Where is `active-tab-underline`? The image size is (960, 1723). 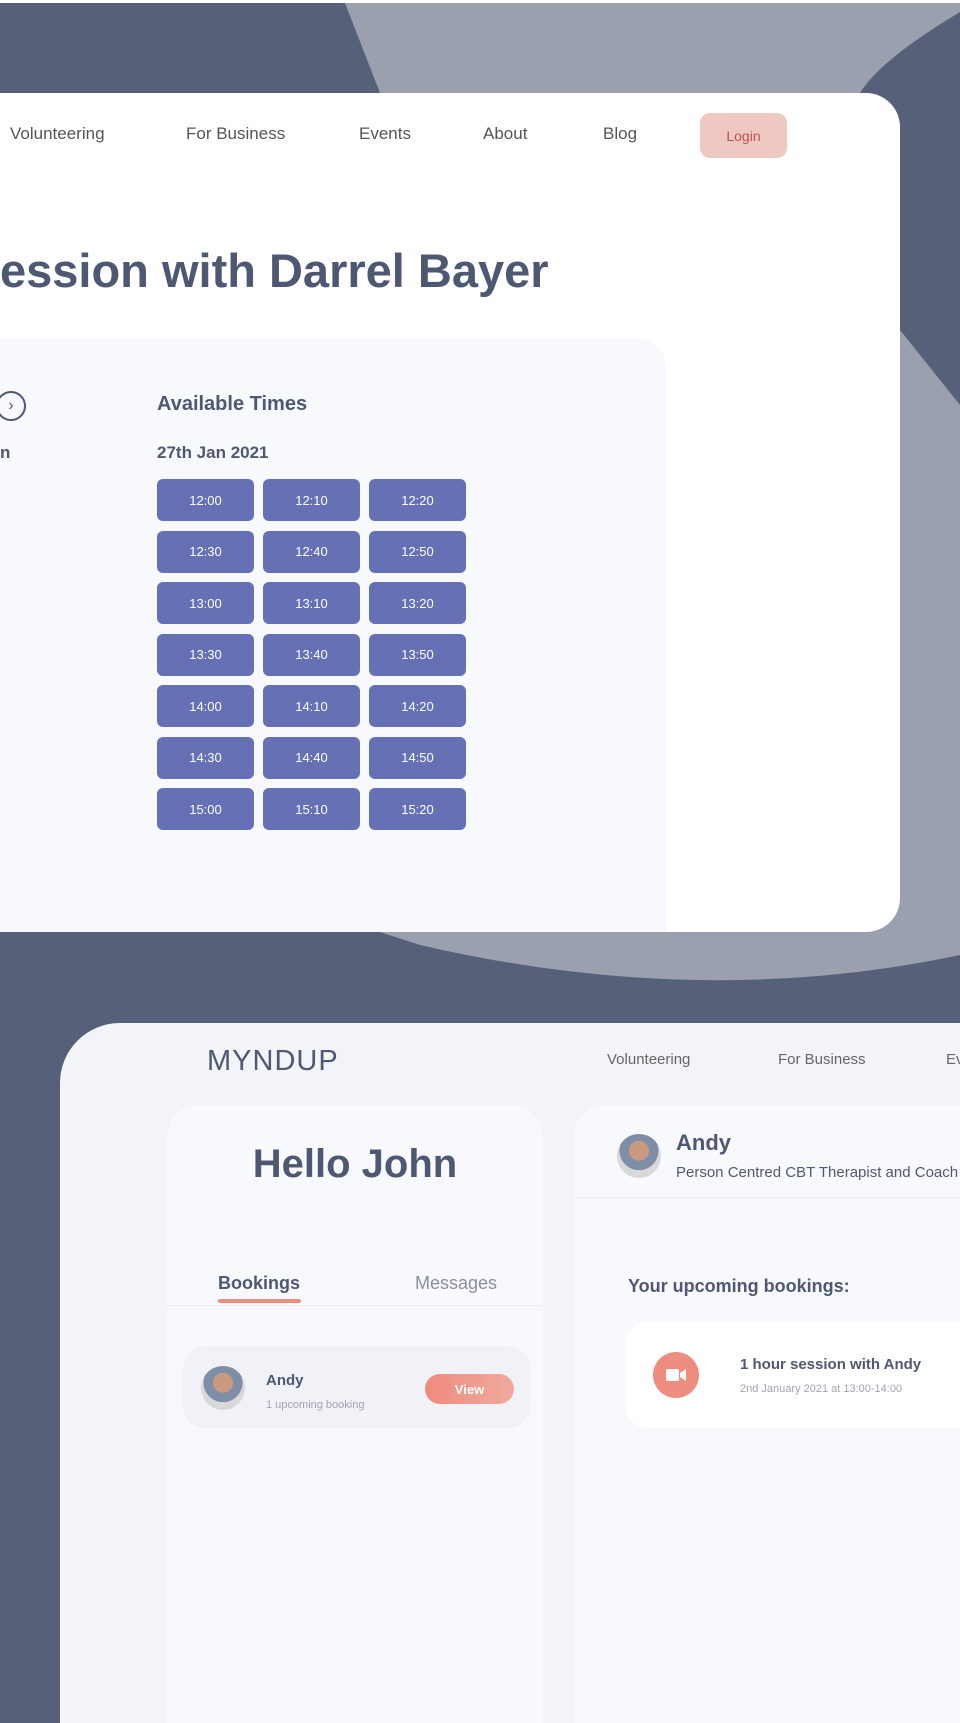
active-tab-underline is located at coordinates (259, 1301).